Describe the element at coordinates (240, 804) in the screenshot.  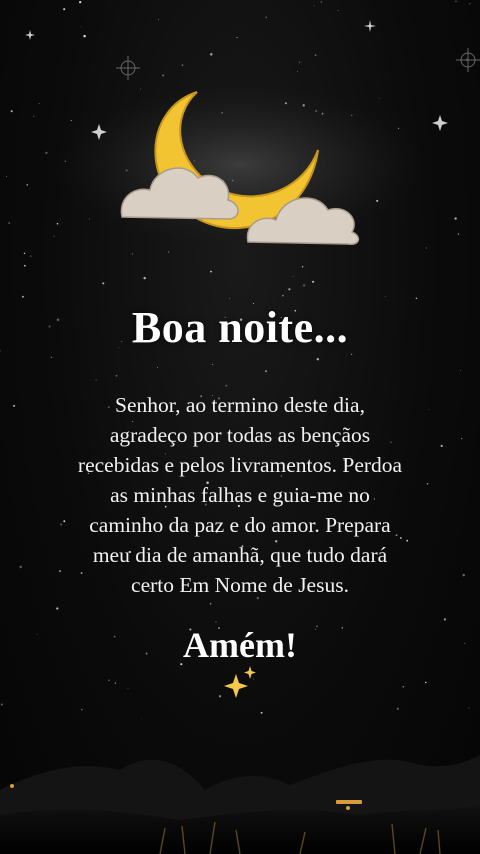
I see `mountain-silhouette` at that location.